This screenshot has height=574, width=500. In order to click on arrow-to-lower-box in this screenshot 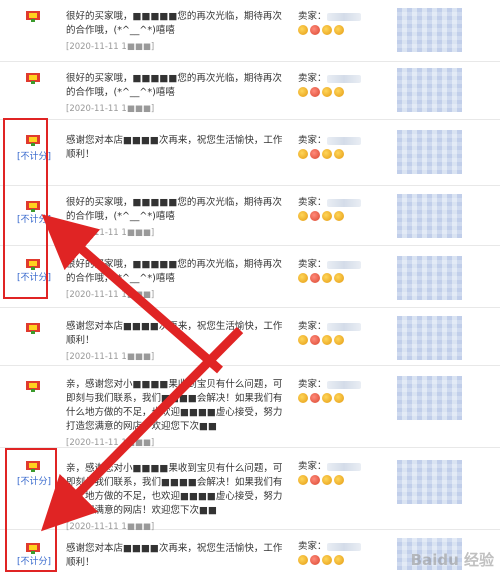, I will do `click(142, 429)`.